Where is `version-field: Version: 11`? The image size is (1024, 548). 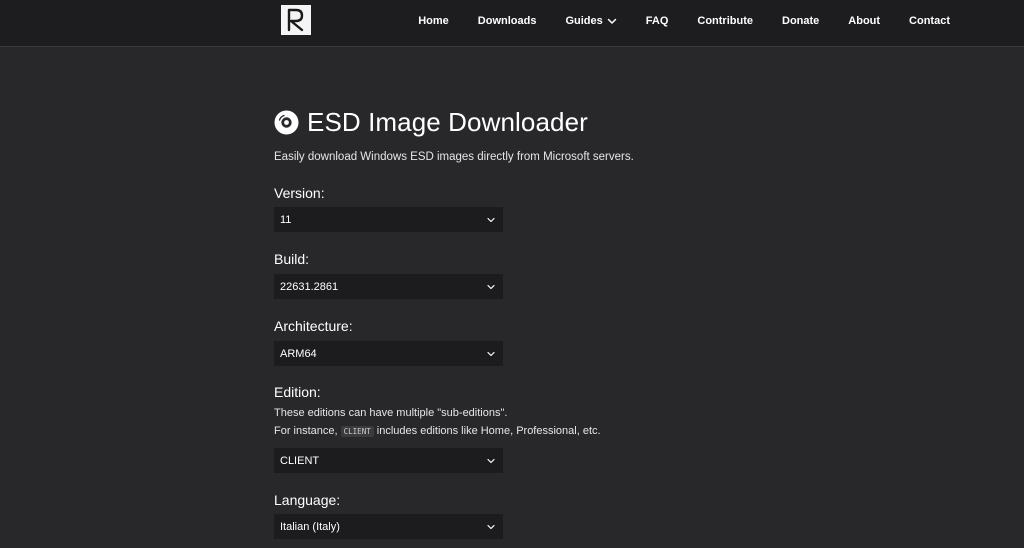 version-field: Version: 11 is located at coordinates (514, 208).